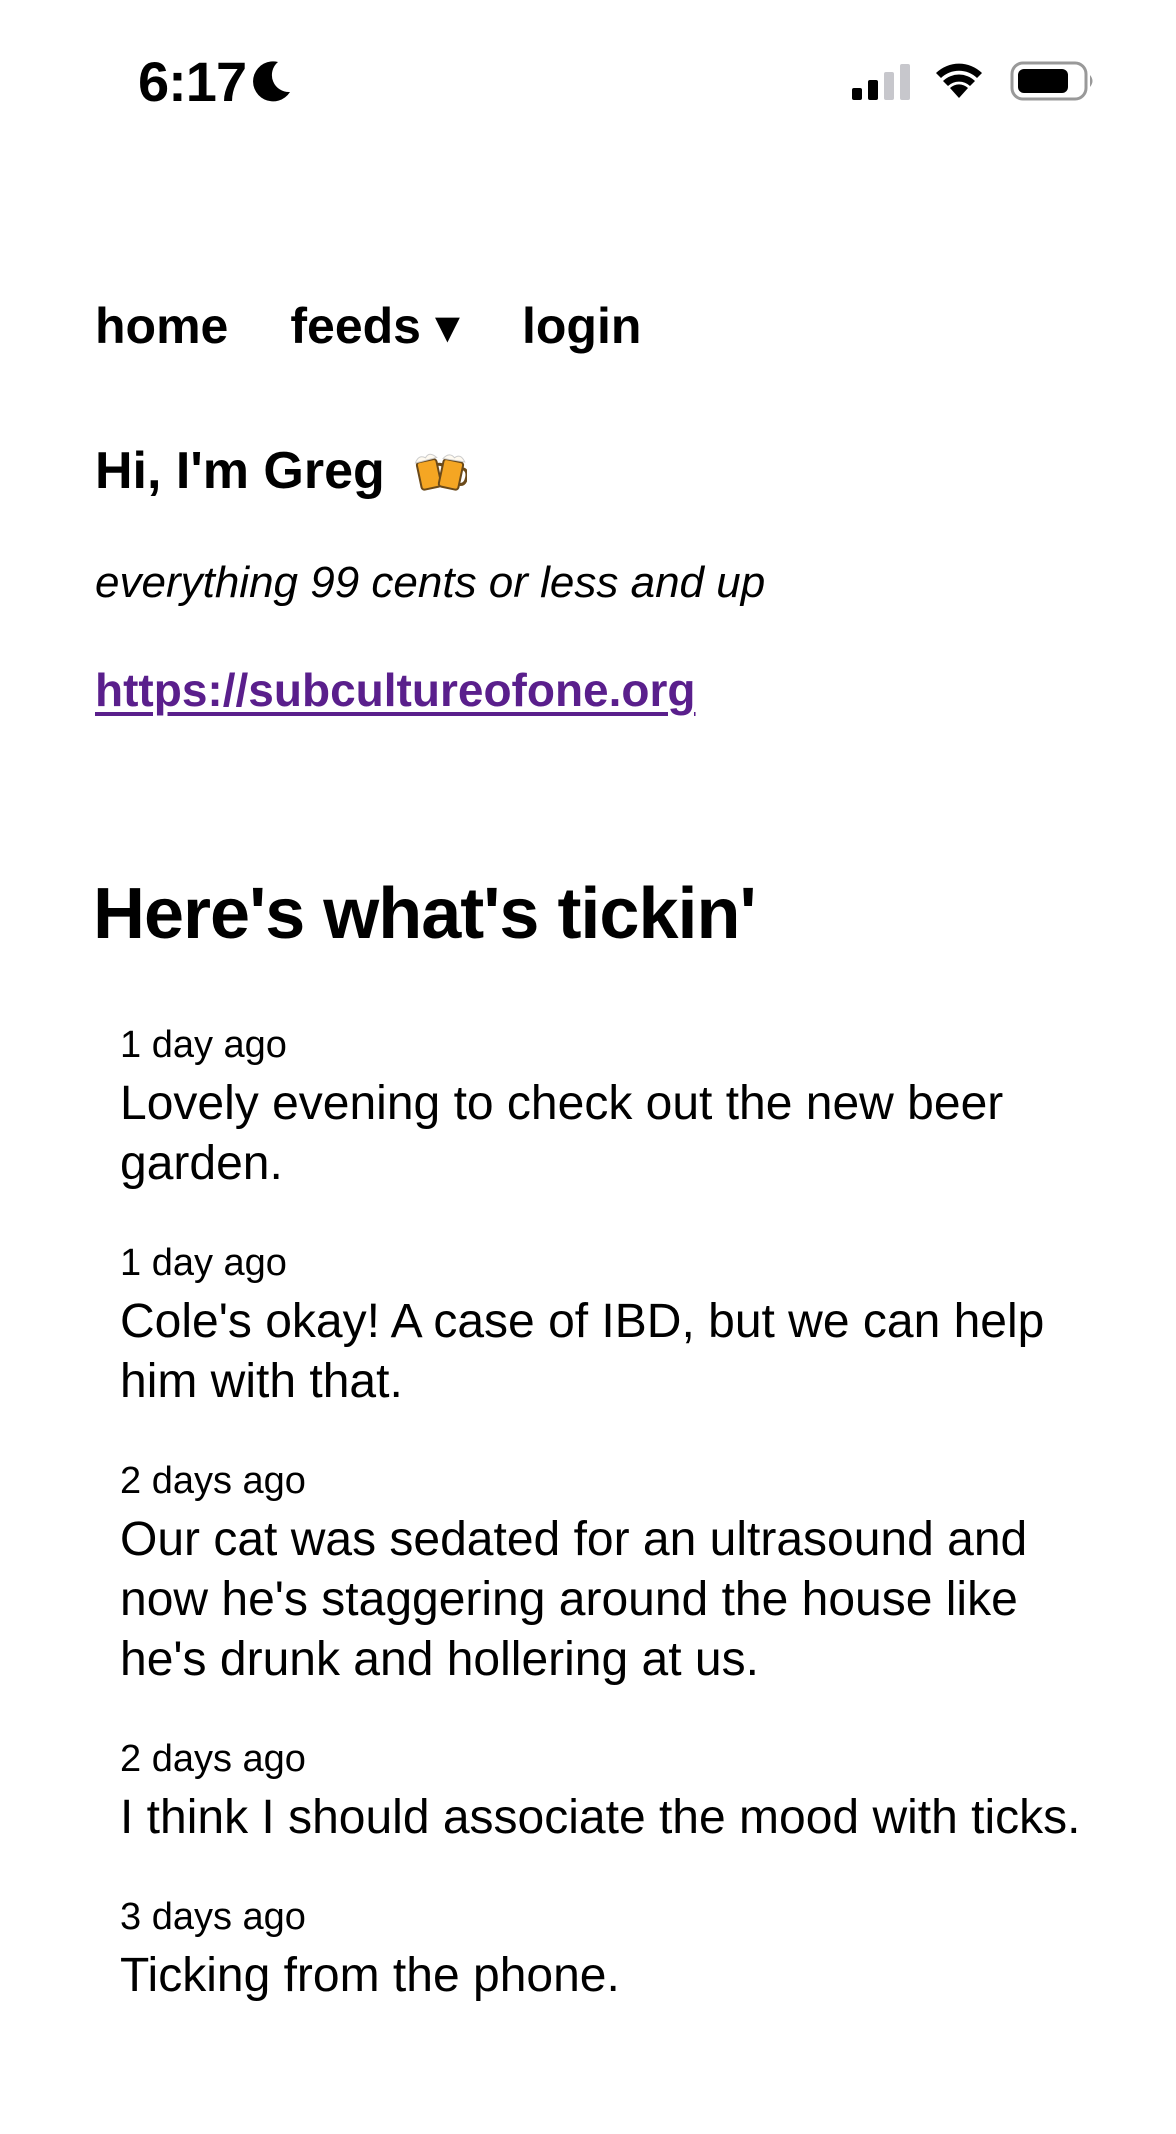 Image resolution: width=1176 pixels, height=2134 pixels. What do you see at coordinates (881, 82) in the screenshot?
I see `cellular-signal-icon` at bounding box center [881, 82].